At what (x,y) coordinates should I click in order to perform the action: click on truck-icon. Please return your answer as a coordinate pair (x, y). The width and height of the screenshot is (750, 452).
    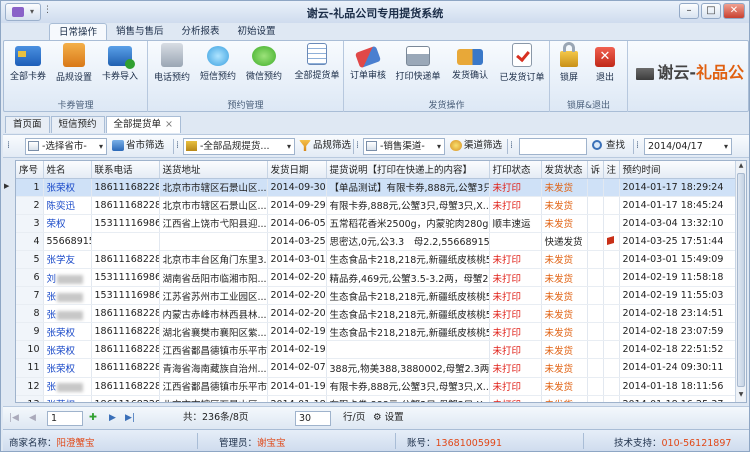
    Looking at the image, I should click on (470, 57).